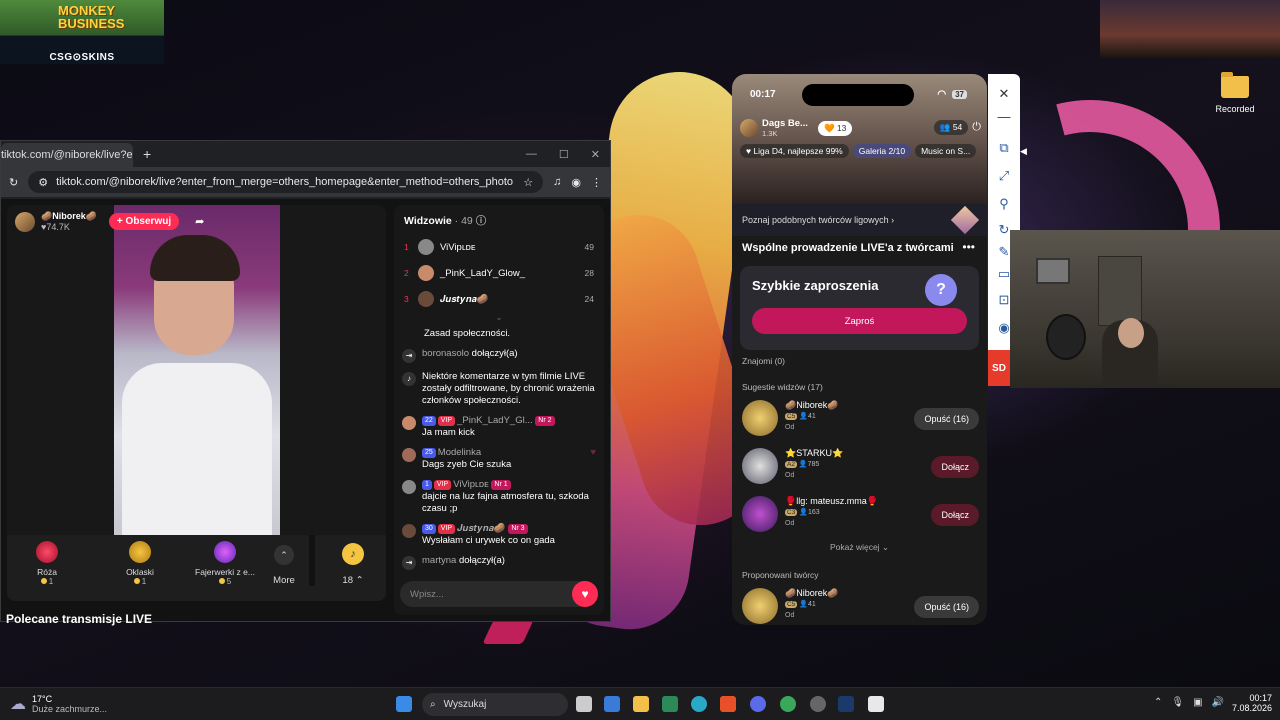  What do you see at coordinates (459, 452) in the screenshot?
I see `message-user: Modelinka` at bounding box center [459, 452].